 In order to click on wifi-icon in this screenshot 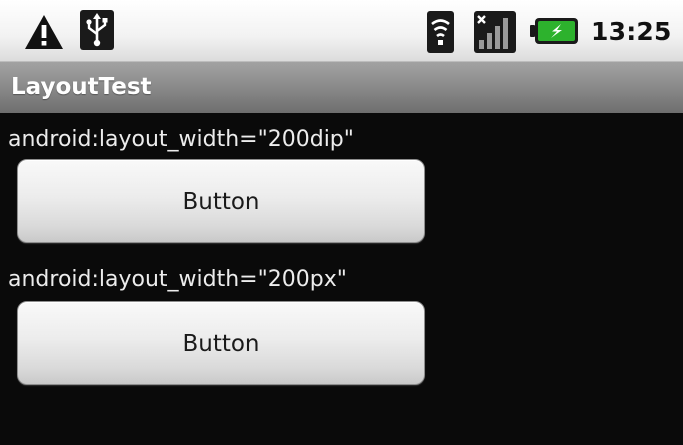, I will do `click(440, 32)`.